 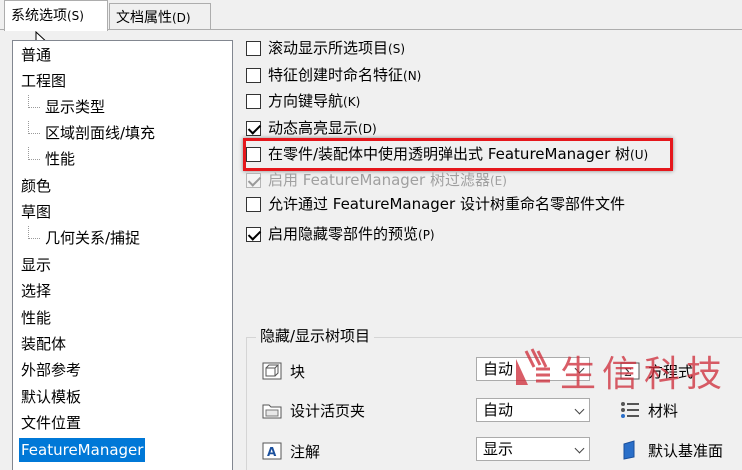 I want to click on tree-item-relations-snaps: 几何关系/捕捉, so click(x=83, y=238).